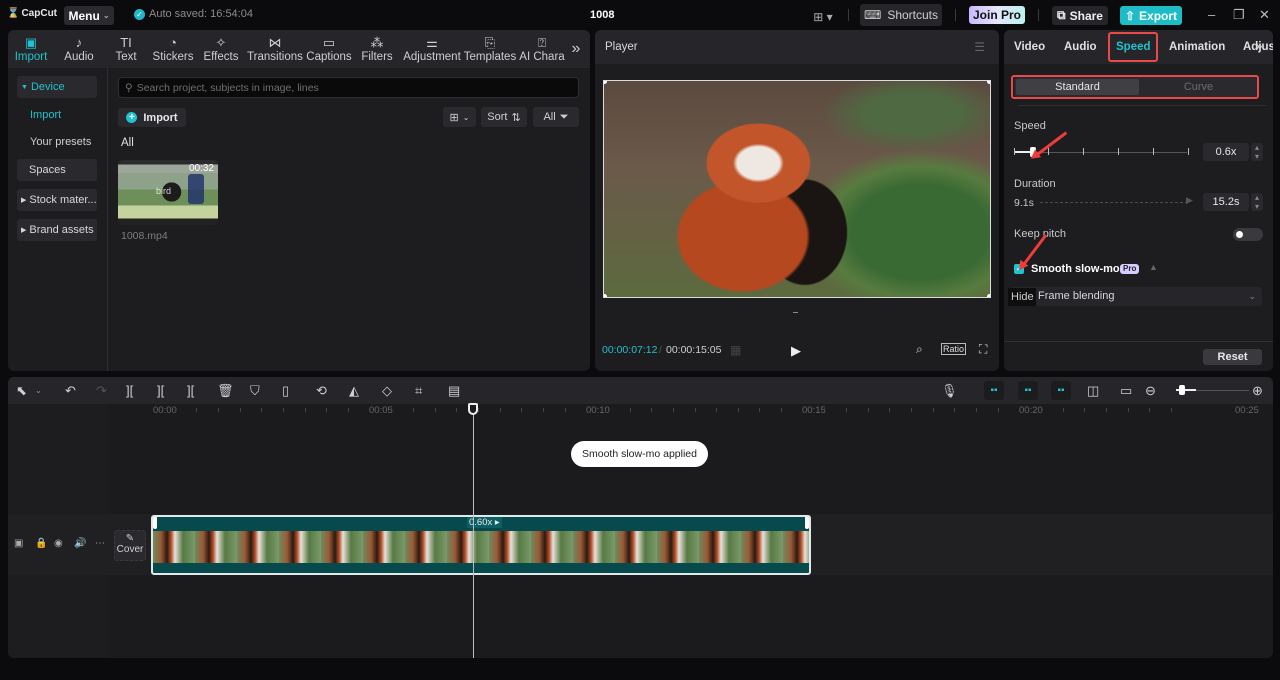  What do you see at coordinates (954, 349) in the screenshot?
I see `ratio-button: Ratio` at bounding box center [954, 349].